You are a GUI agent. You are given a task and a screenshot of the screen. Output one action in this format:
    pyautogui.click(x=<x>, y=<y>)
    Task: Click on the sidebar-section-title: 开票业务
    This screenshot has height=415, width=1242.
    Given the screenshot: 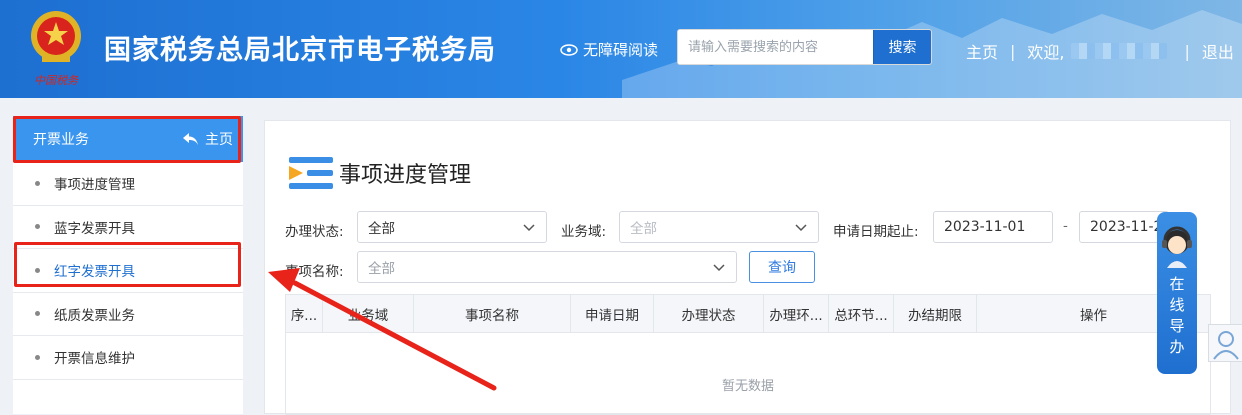 What is the action you would take?
    pyautogui.click(x=61, y=140)
    